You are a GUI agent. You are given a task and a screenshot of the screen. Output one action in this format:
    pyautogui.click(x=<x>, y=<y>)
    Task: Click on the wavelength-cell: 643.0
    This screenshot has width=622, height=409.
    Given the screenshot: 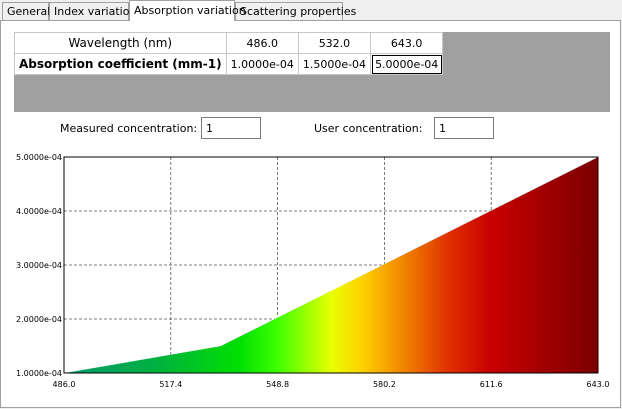 What is the action you would take?
    pyautogui.click(x=407, y=43)
    